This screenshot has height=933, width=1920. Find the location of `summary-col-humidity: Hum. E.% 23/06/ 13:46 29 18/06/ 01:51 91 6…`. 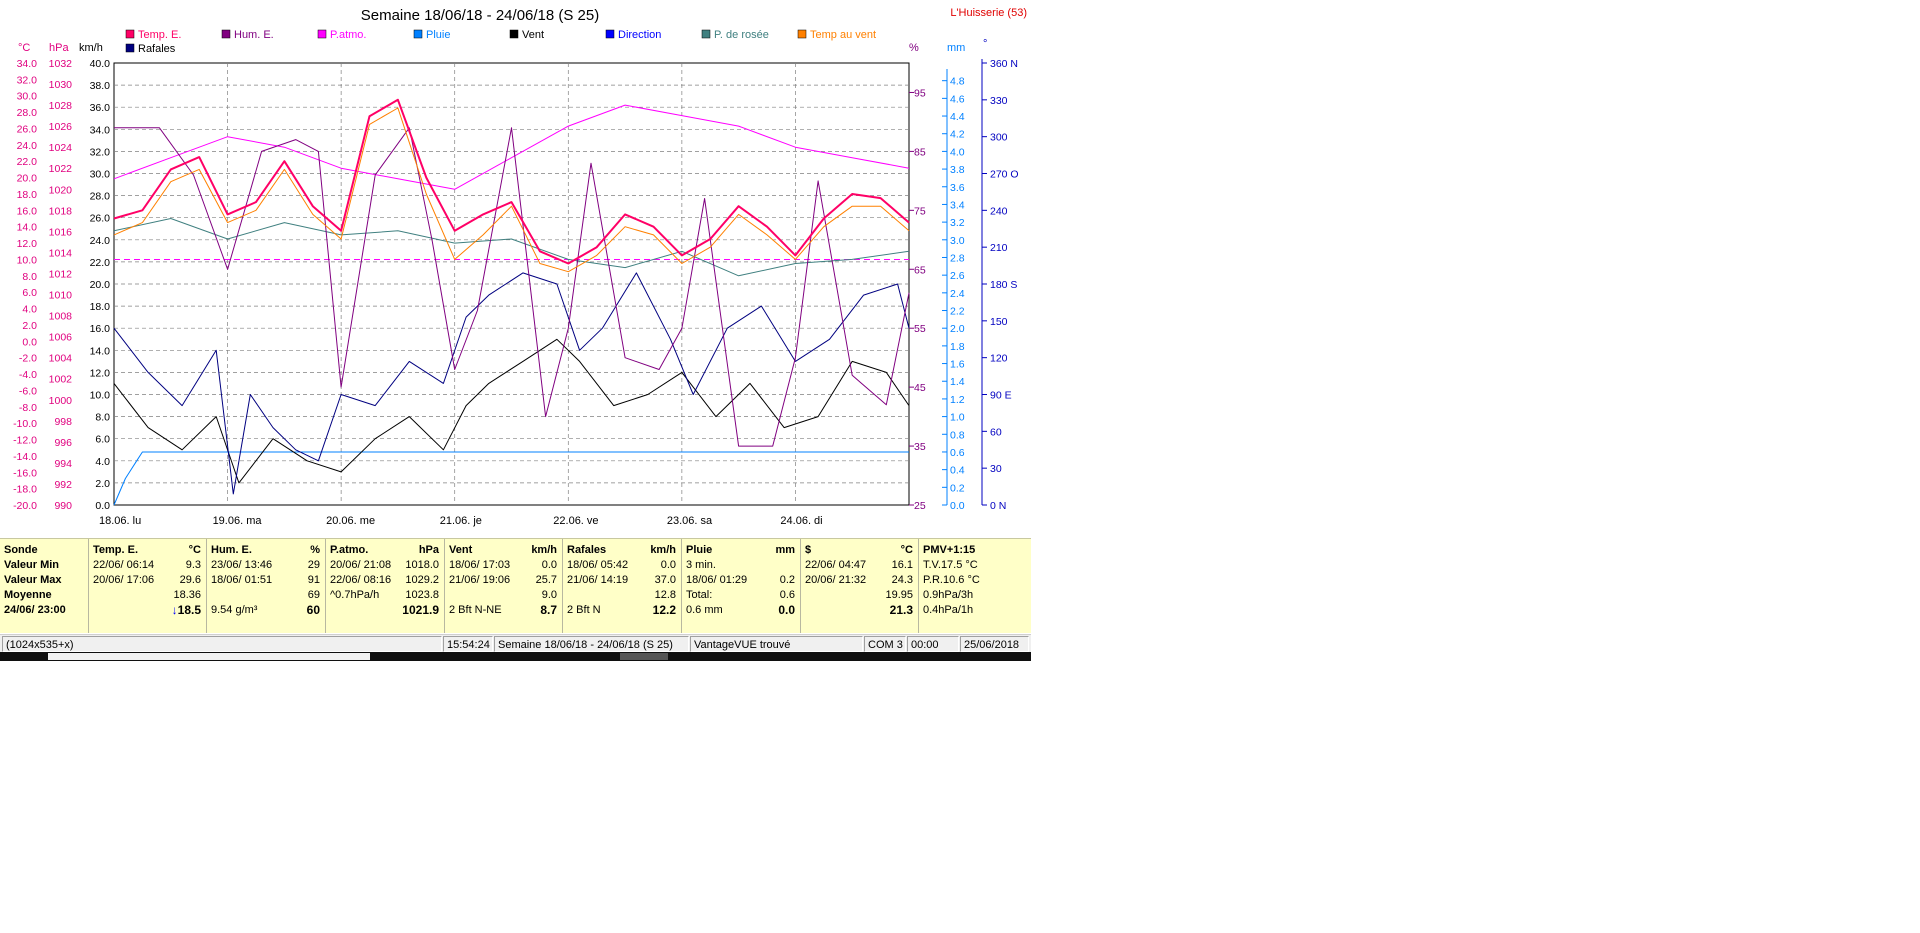

summary-col-humidity: Hum. E.% 23/06/ 13:46 29 18/06/ 01:51 91 6… is located at coordinates (266, 586).